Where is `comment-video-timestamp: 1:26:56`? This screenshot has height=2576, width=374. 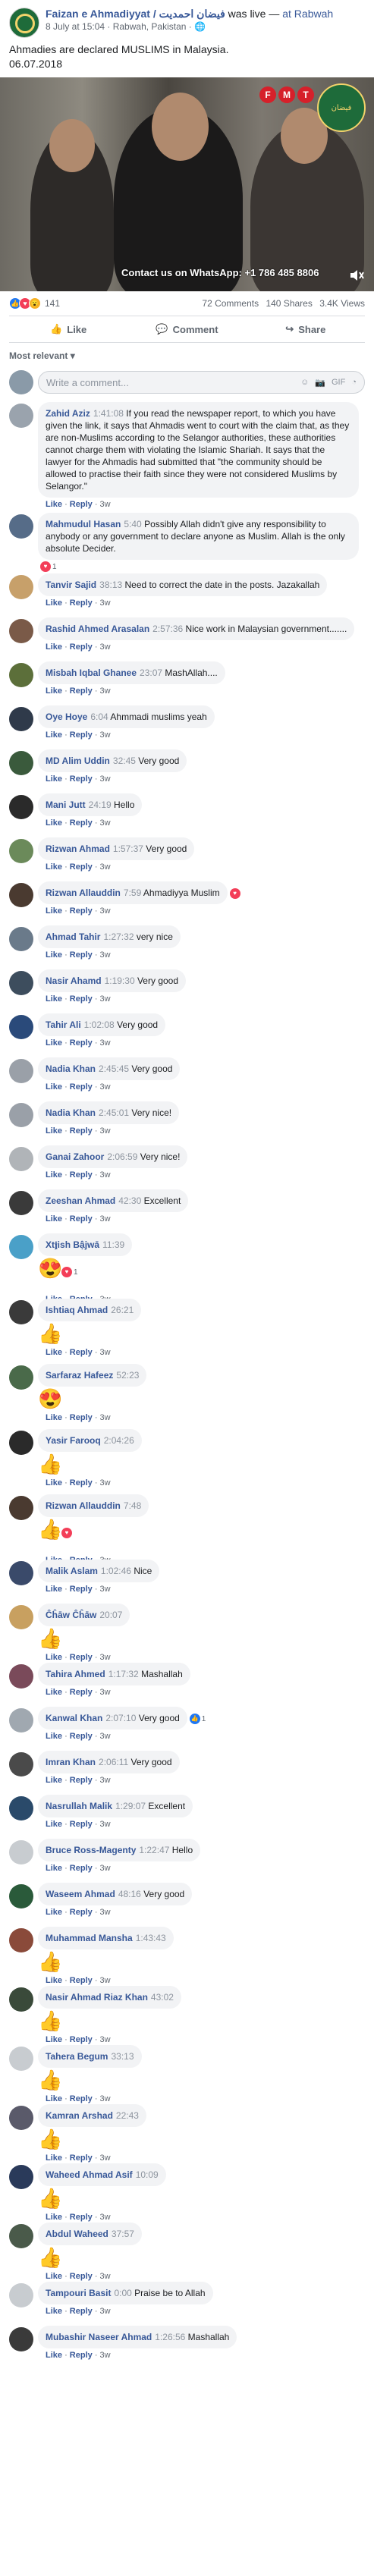
comment-video-timestamp: 1:26:56 is located at coordinates (170, 2337).